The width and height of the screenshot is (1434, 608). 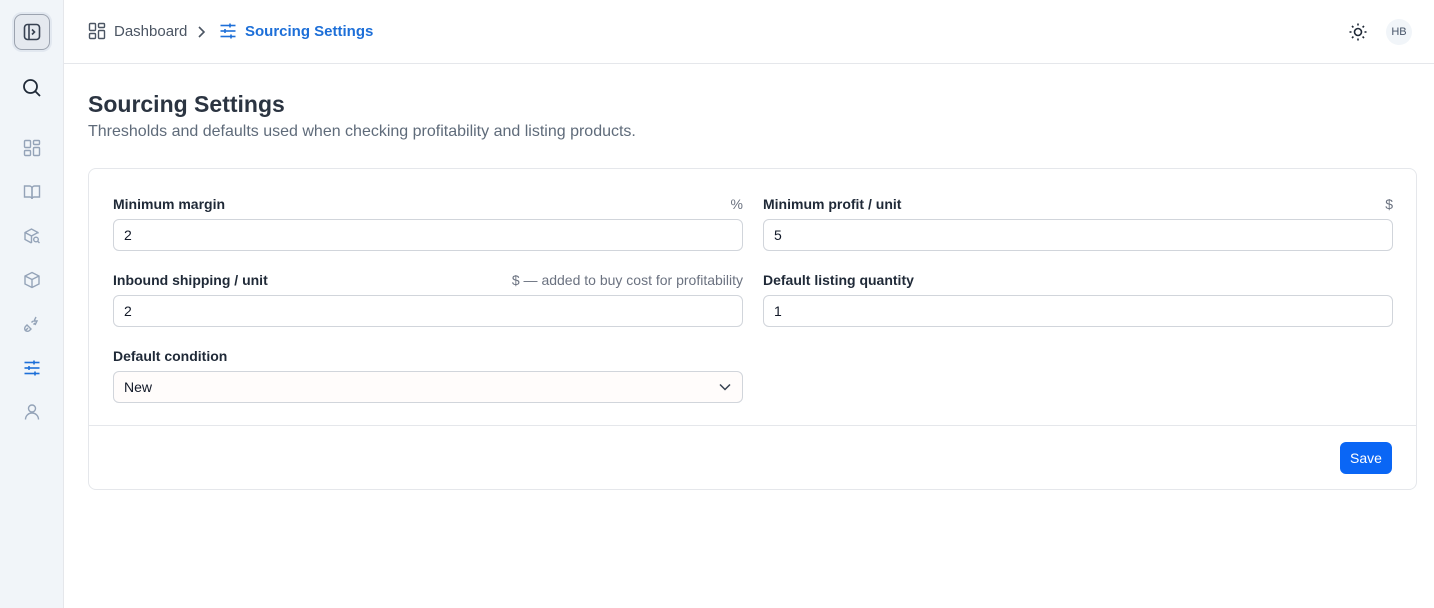 What do you see at coordinates (832, 204) in the screenshot?
I see `field-label: Minimum profit / unit` at bounding box center [832, 204].